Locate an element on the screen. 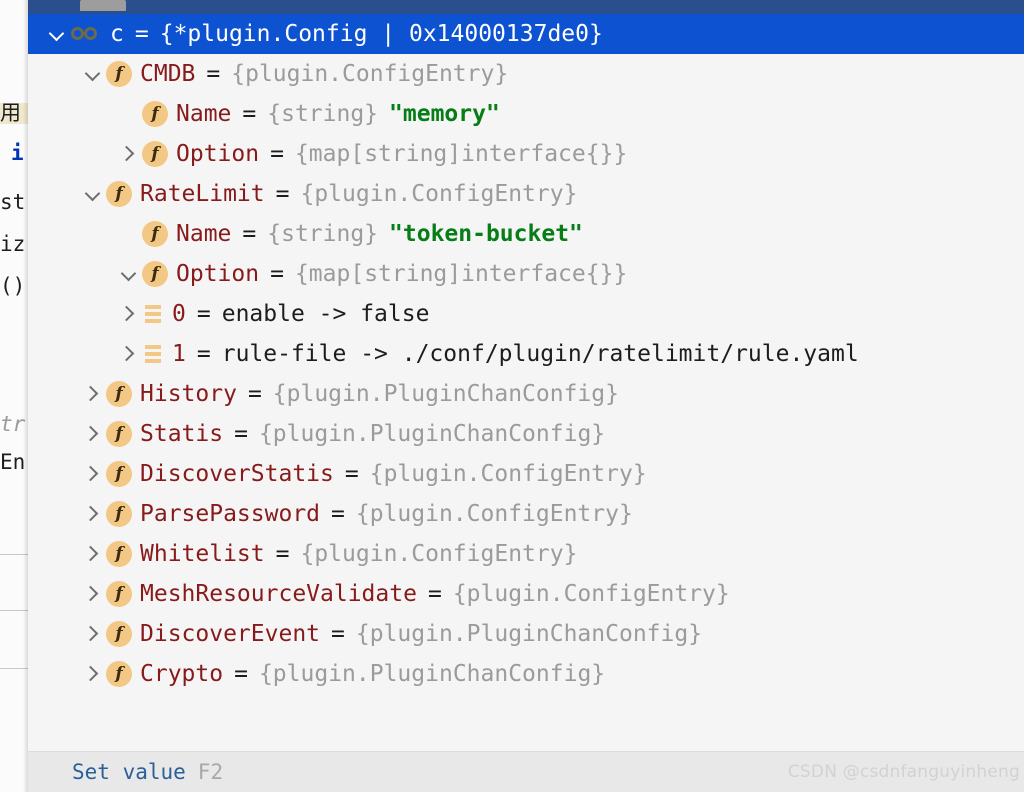 This screenshot has height=792, width=1024. watch-glasses-icon is located at coordinates (87, 34).